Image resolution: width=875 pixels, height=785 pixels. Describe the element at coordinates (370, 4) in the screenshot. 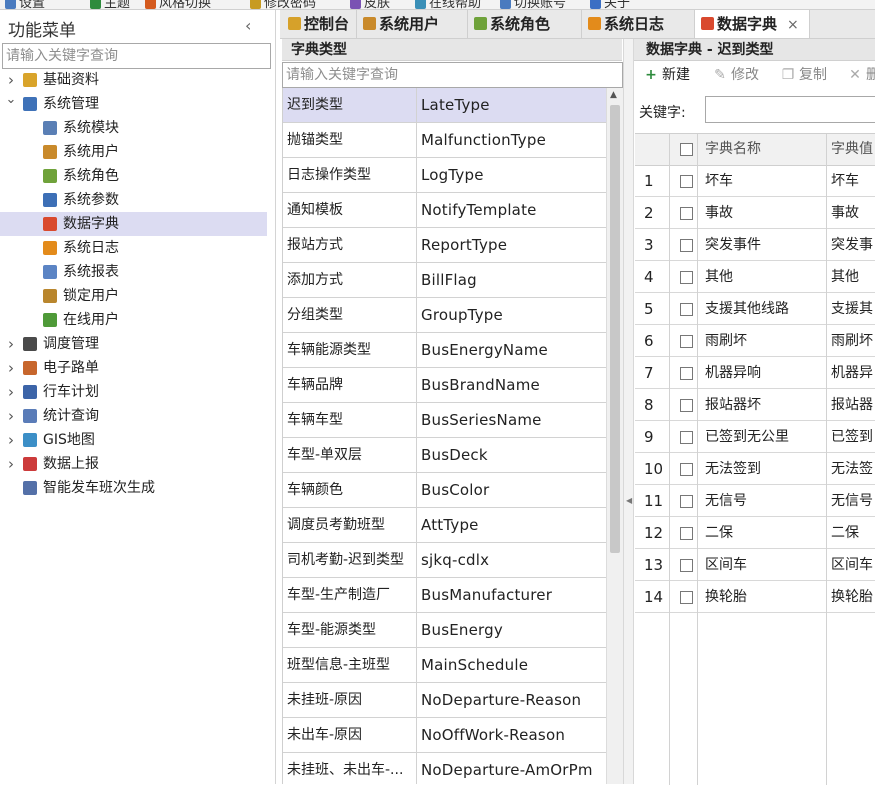

I see `toolbar-item: 皮肤` at that location.